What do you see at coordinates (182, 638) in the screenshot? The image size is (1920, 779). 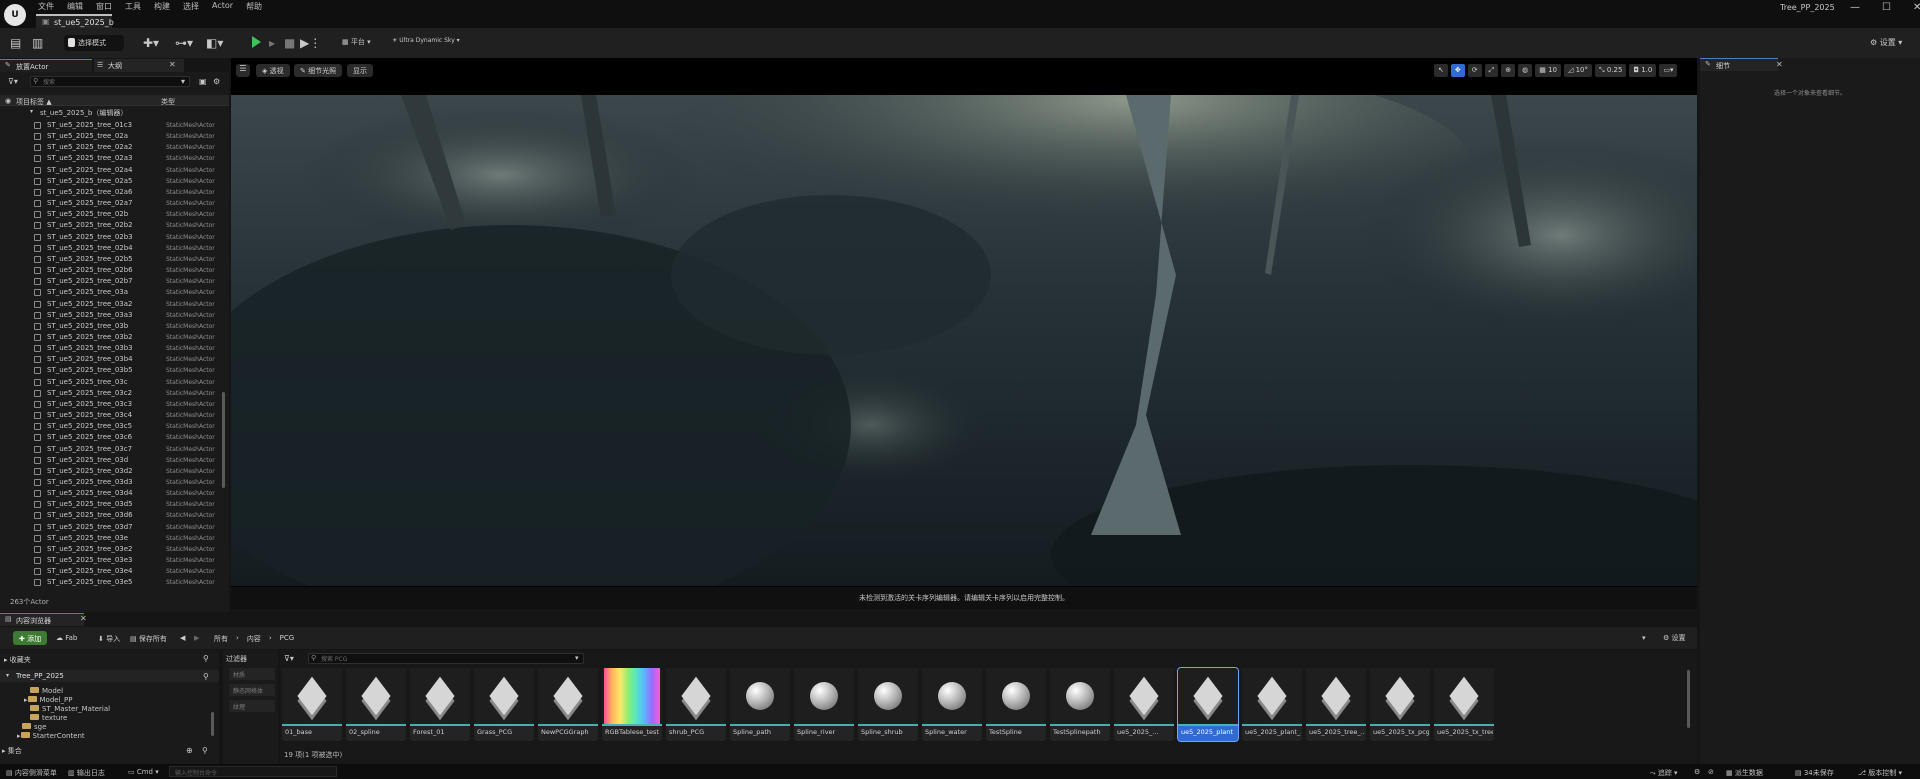 I see `back-icon: ◀` at bounding box center [182, 638].